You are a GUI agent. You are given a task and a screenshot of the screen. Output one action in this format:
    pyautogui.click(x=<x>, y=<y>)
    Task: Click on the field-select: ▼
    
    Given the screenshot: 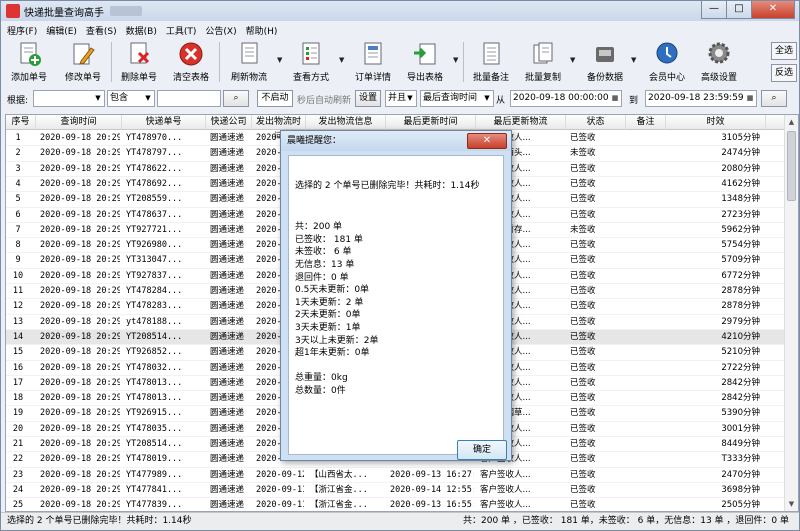 What is the action you would take?
    pyautogui.click(x=69, y=98)
    